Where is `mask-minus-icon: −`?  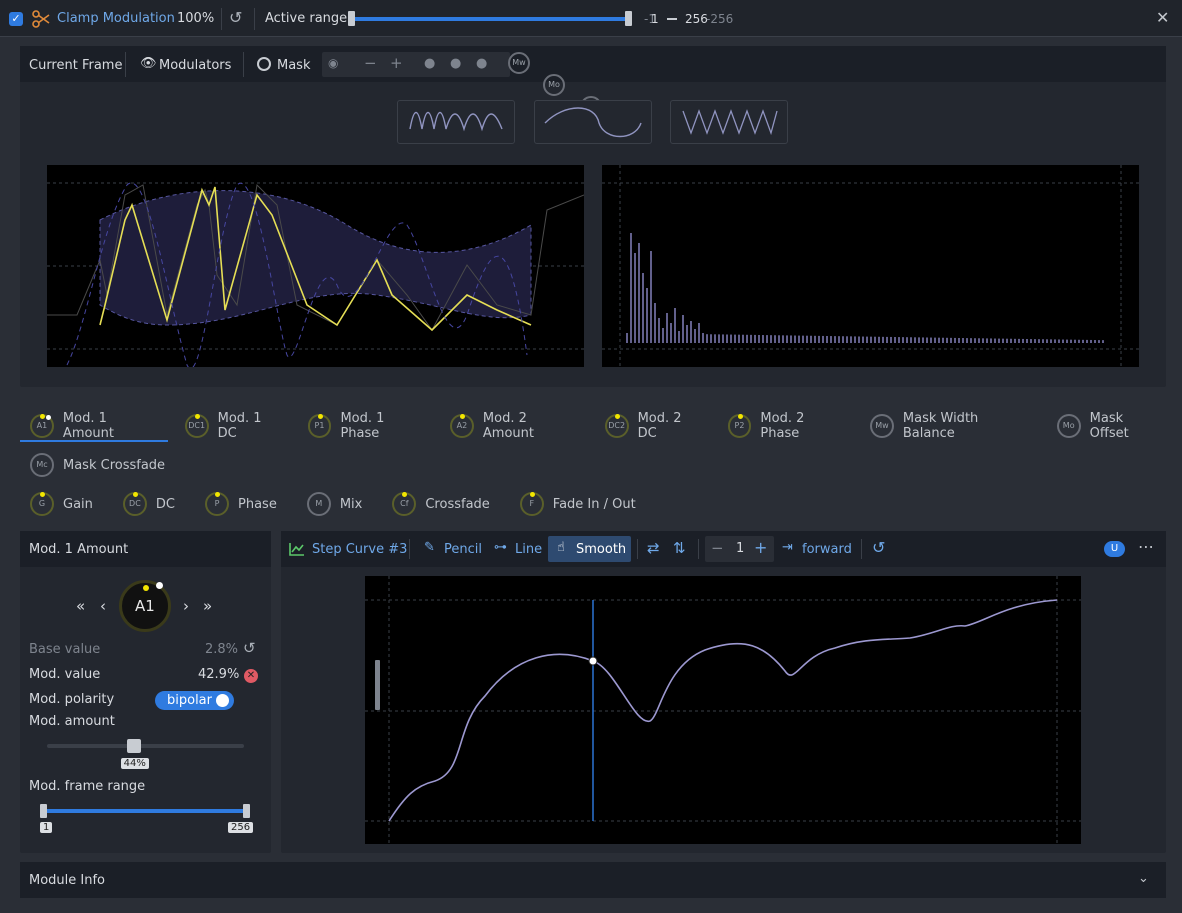
mask-minus-icon: − is located at coordinates (370, 63).